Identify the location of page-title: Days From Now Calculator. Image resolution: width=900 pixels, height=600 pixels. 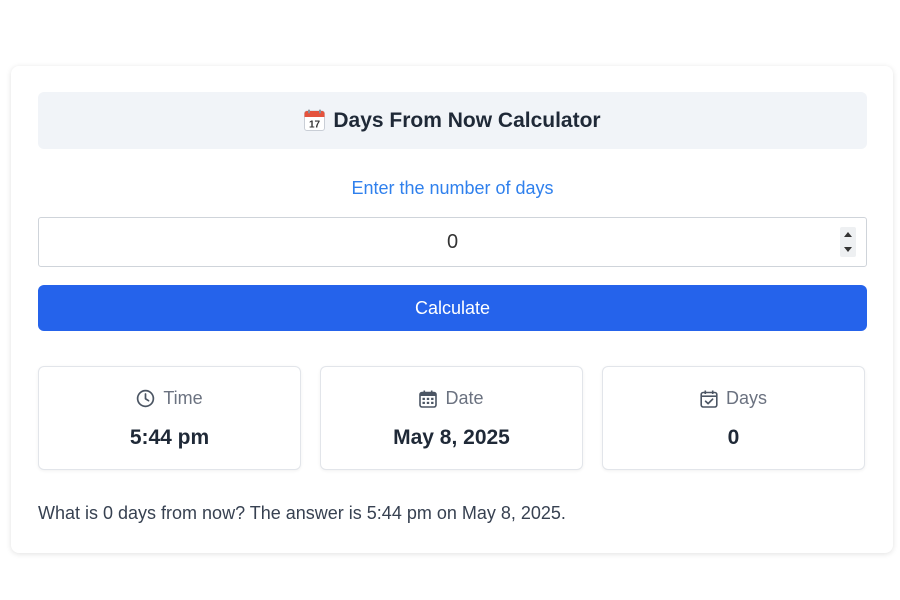
(467, 120).